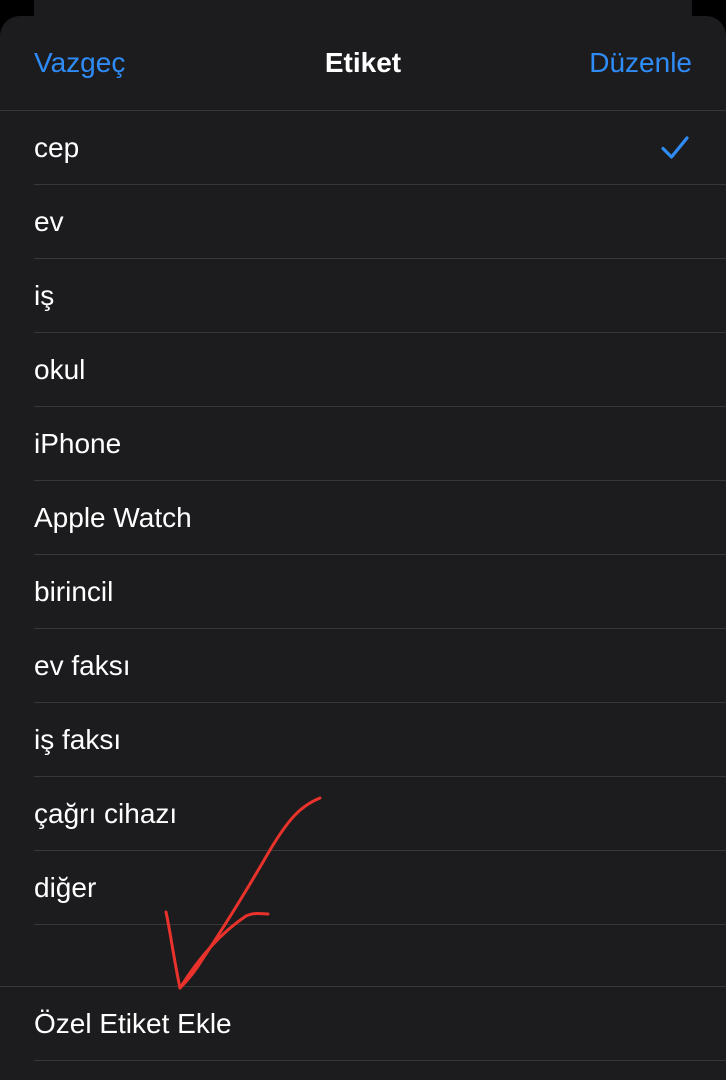  Describe the element at coordinates (363, 296) in the screenshot. I see `label-option-is: iş` at that location.